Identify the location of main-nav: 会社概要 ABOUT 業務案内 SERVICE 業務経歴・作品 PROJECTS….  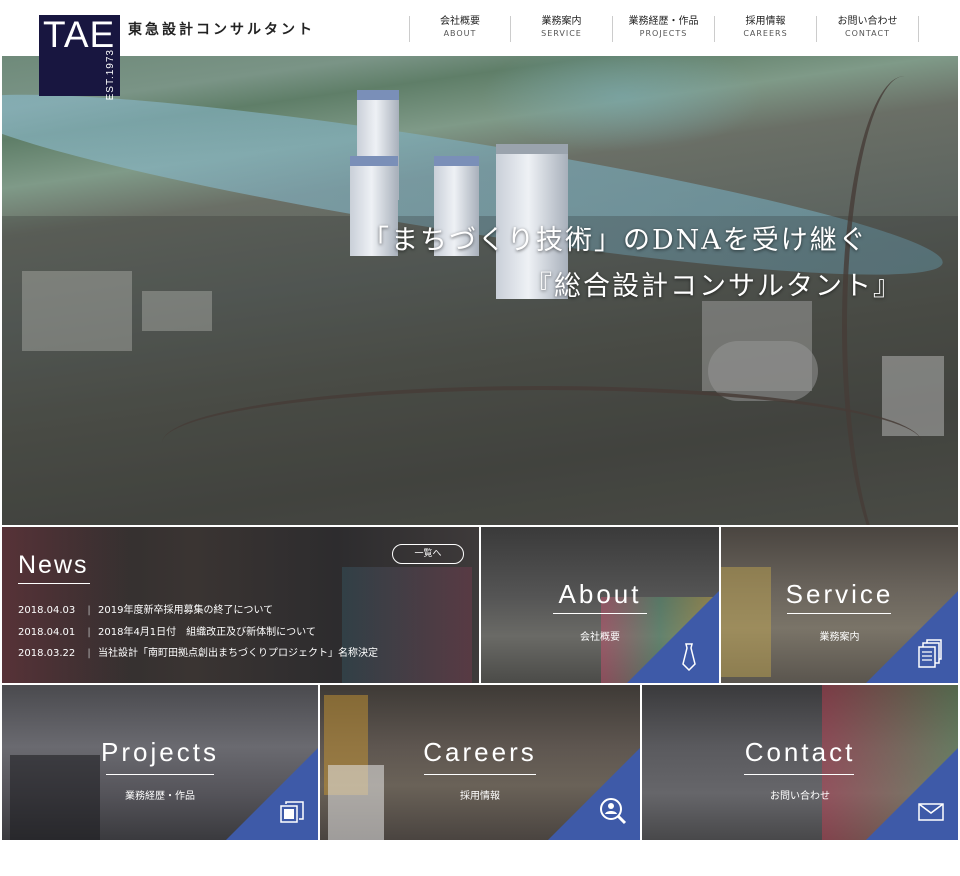
(664, 29).